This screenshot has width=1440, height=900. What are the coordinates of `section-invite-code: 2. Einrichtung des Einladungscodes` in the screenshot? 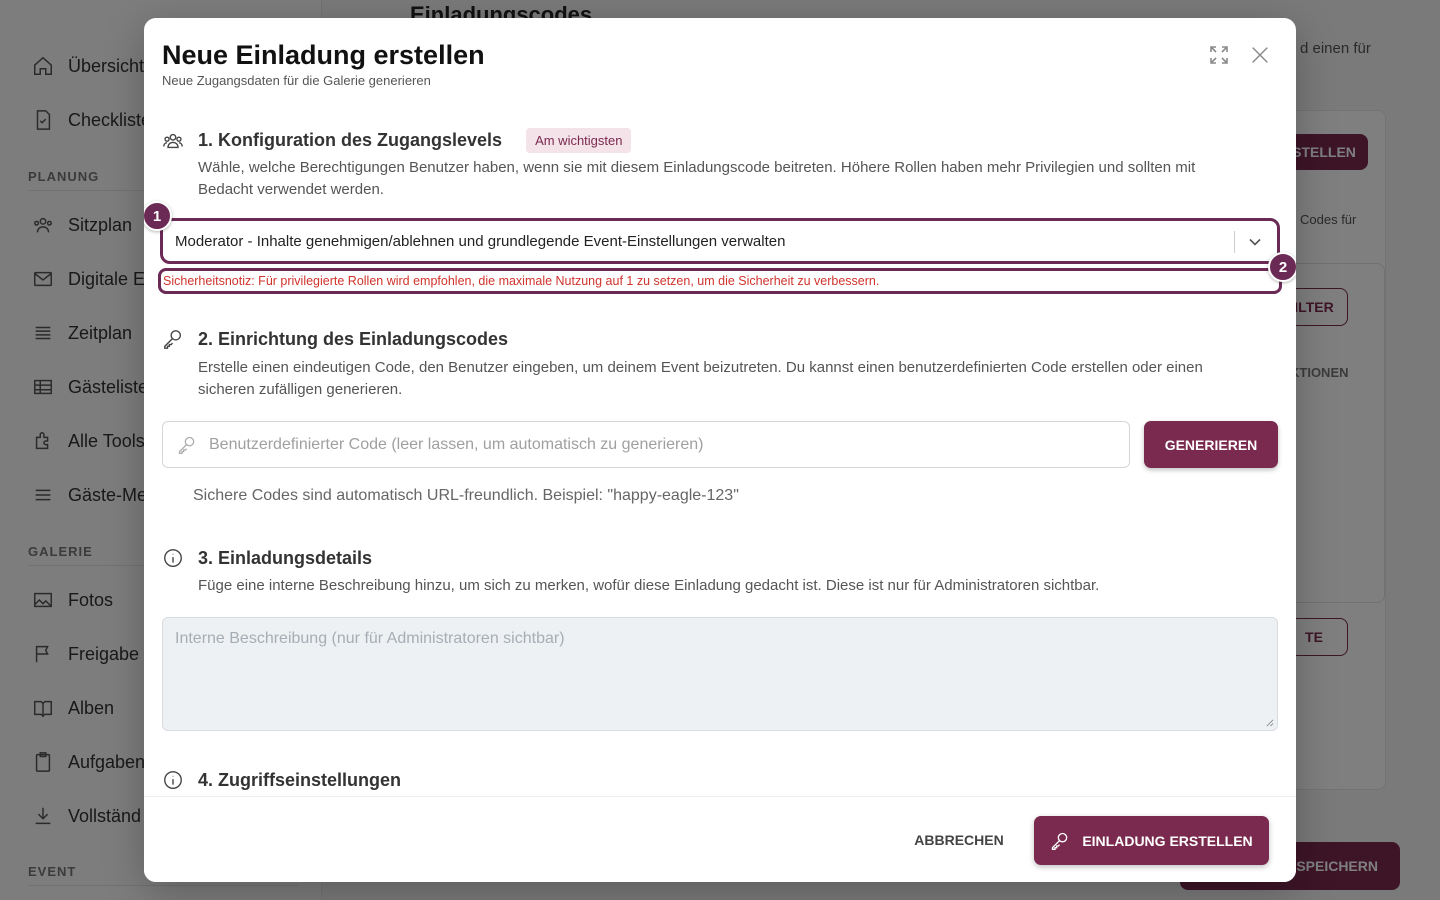 It's located at (335, 339).